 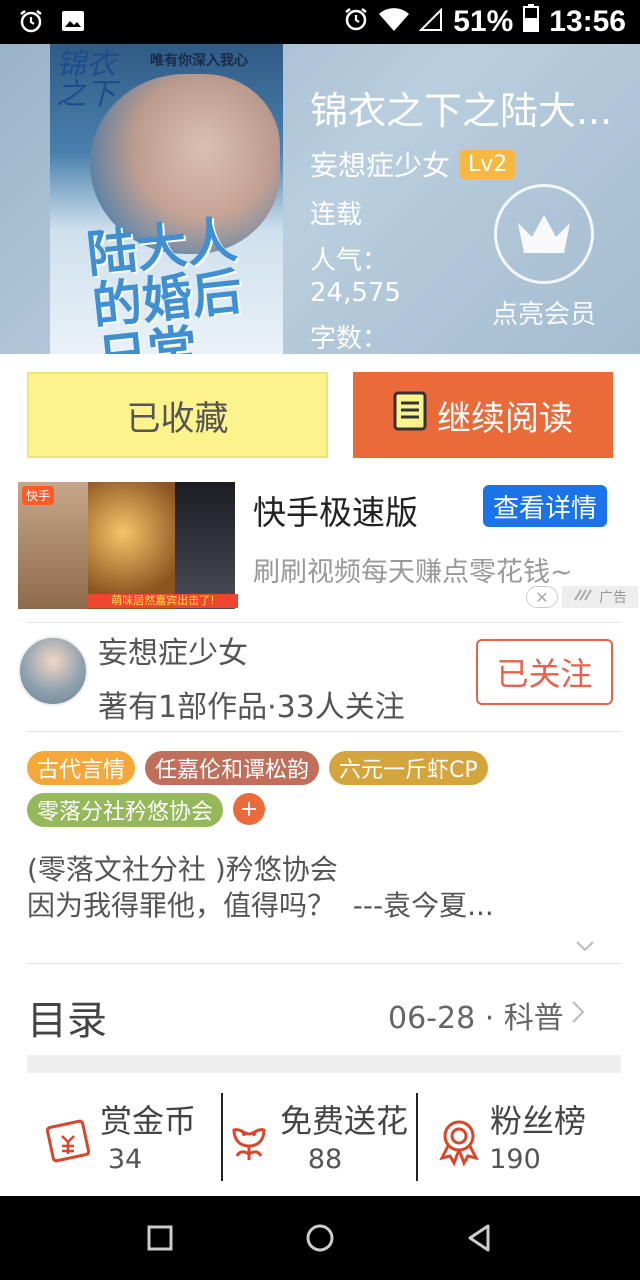 I want to click on section-separator, so click(x=324, y=1064).